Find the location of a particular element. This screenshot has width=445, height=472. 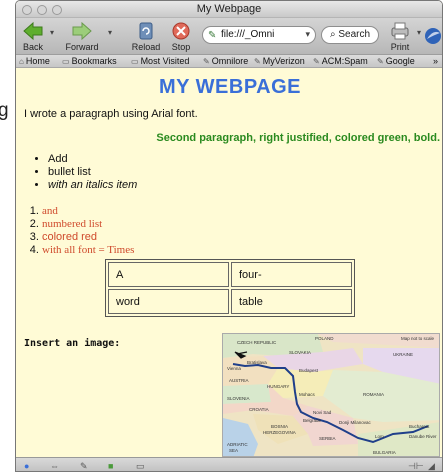

print-button: Print is located at coordinates (400, 36).